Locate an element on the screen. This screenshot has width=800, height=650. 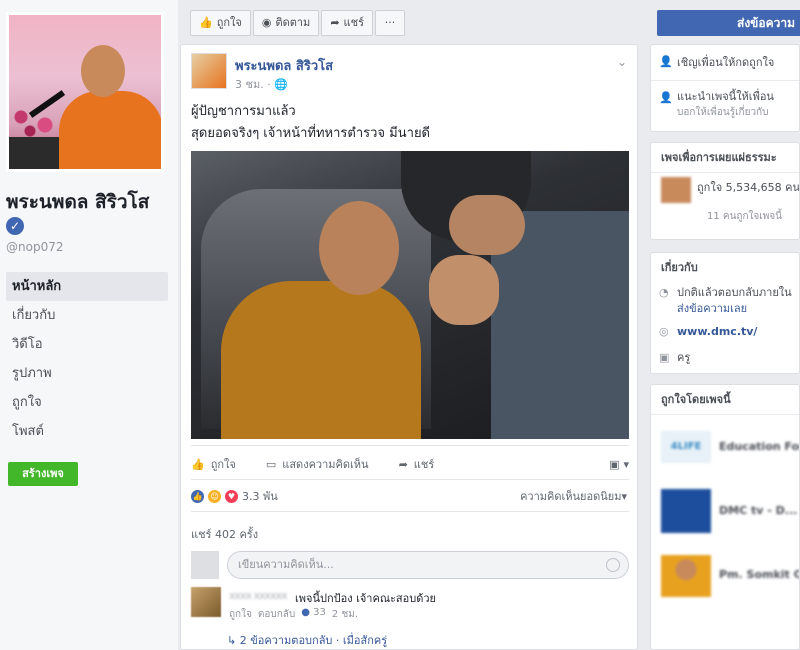
send-message-link: ส่งข้อความเลย is located at coordinates (738, 309).